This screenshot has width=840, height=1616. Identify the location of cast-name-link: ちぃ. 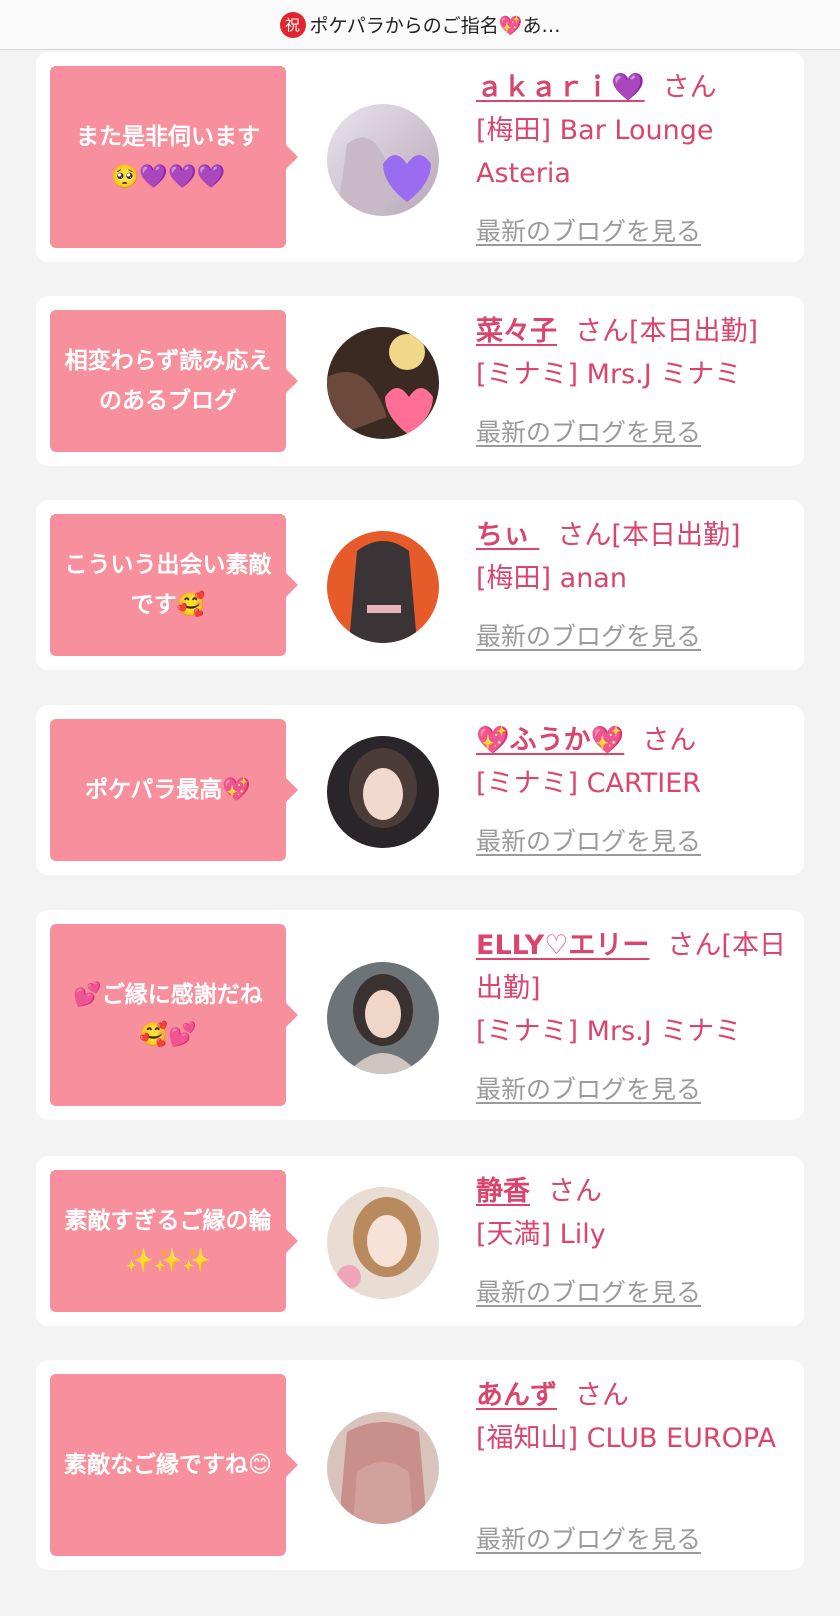
(507, 535).